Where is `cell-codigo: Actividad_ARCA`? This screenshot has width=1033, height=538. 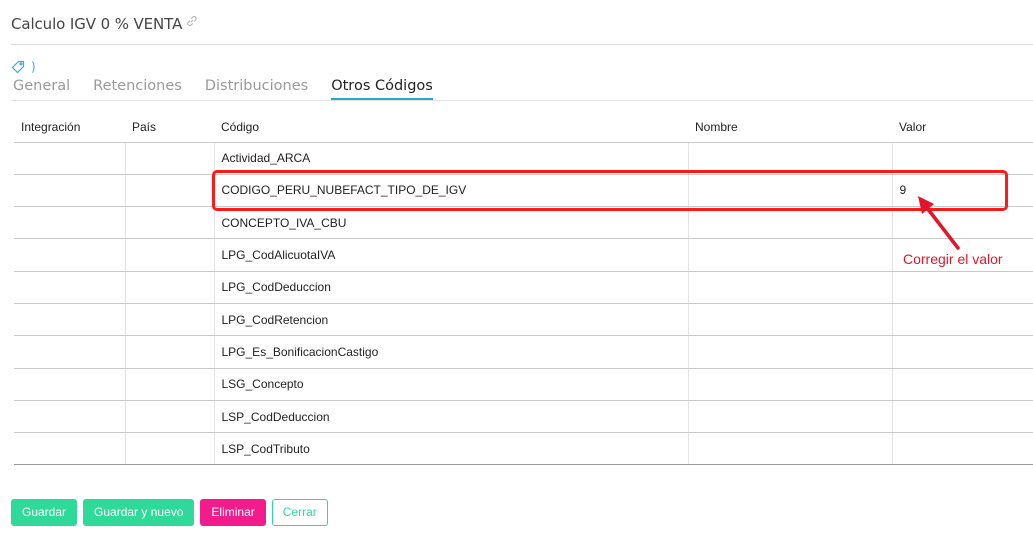
cell-codigo: Actividad_ARCA is located at coordinates (451, 158).